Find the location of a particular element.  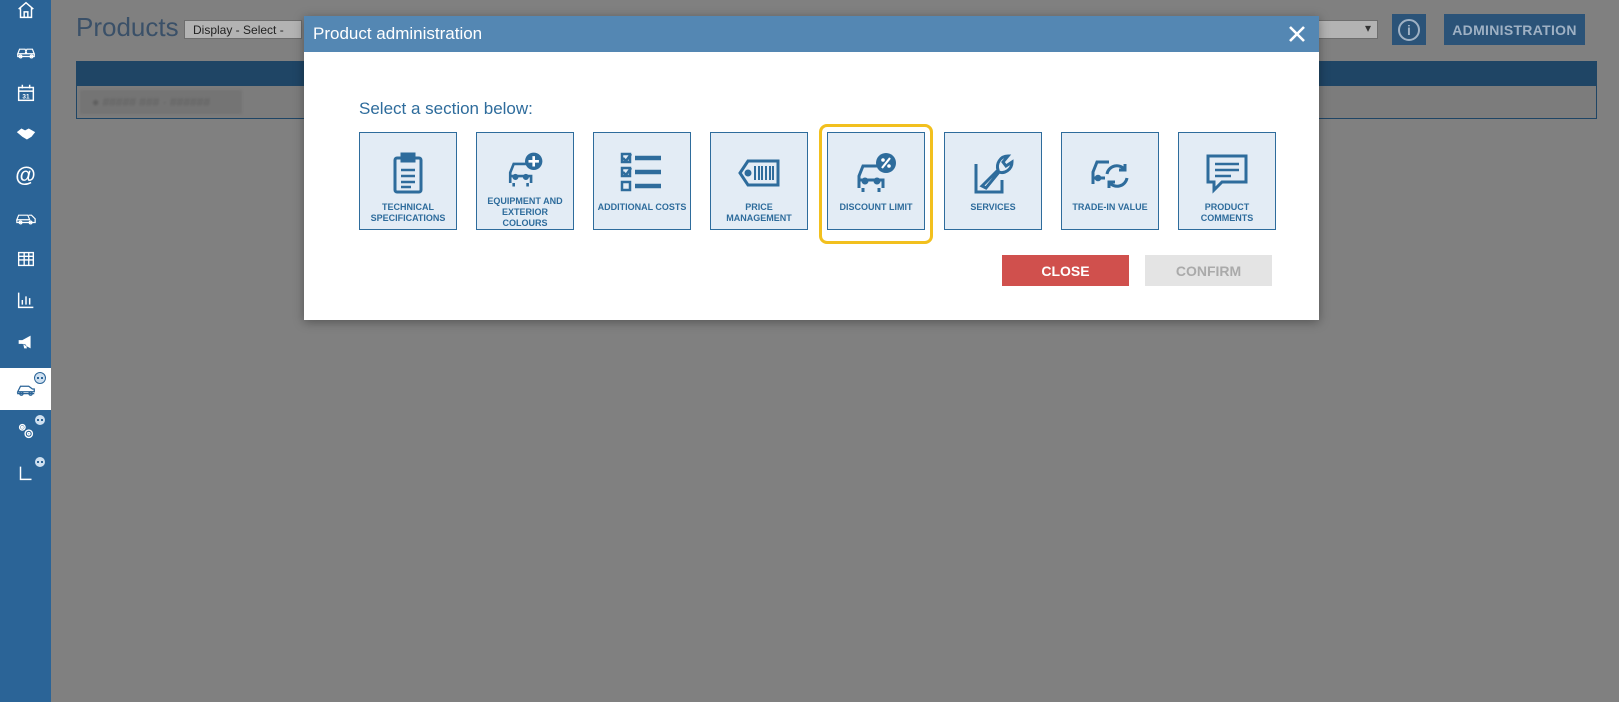

sidebar-item-deals is located at coordinates (25, 134).